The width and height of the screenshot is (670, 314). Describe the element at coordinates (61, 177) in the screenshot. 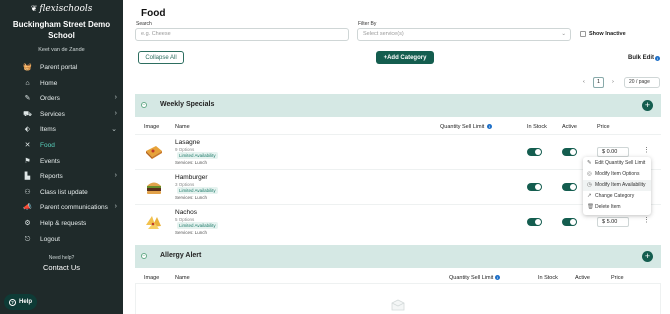

I see `sidebar-item-reports: ▙ Reports ›` at that location.